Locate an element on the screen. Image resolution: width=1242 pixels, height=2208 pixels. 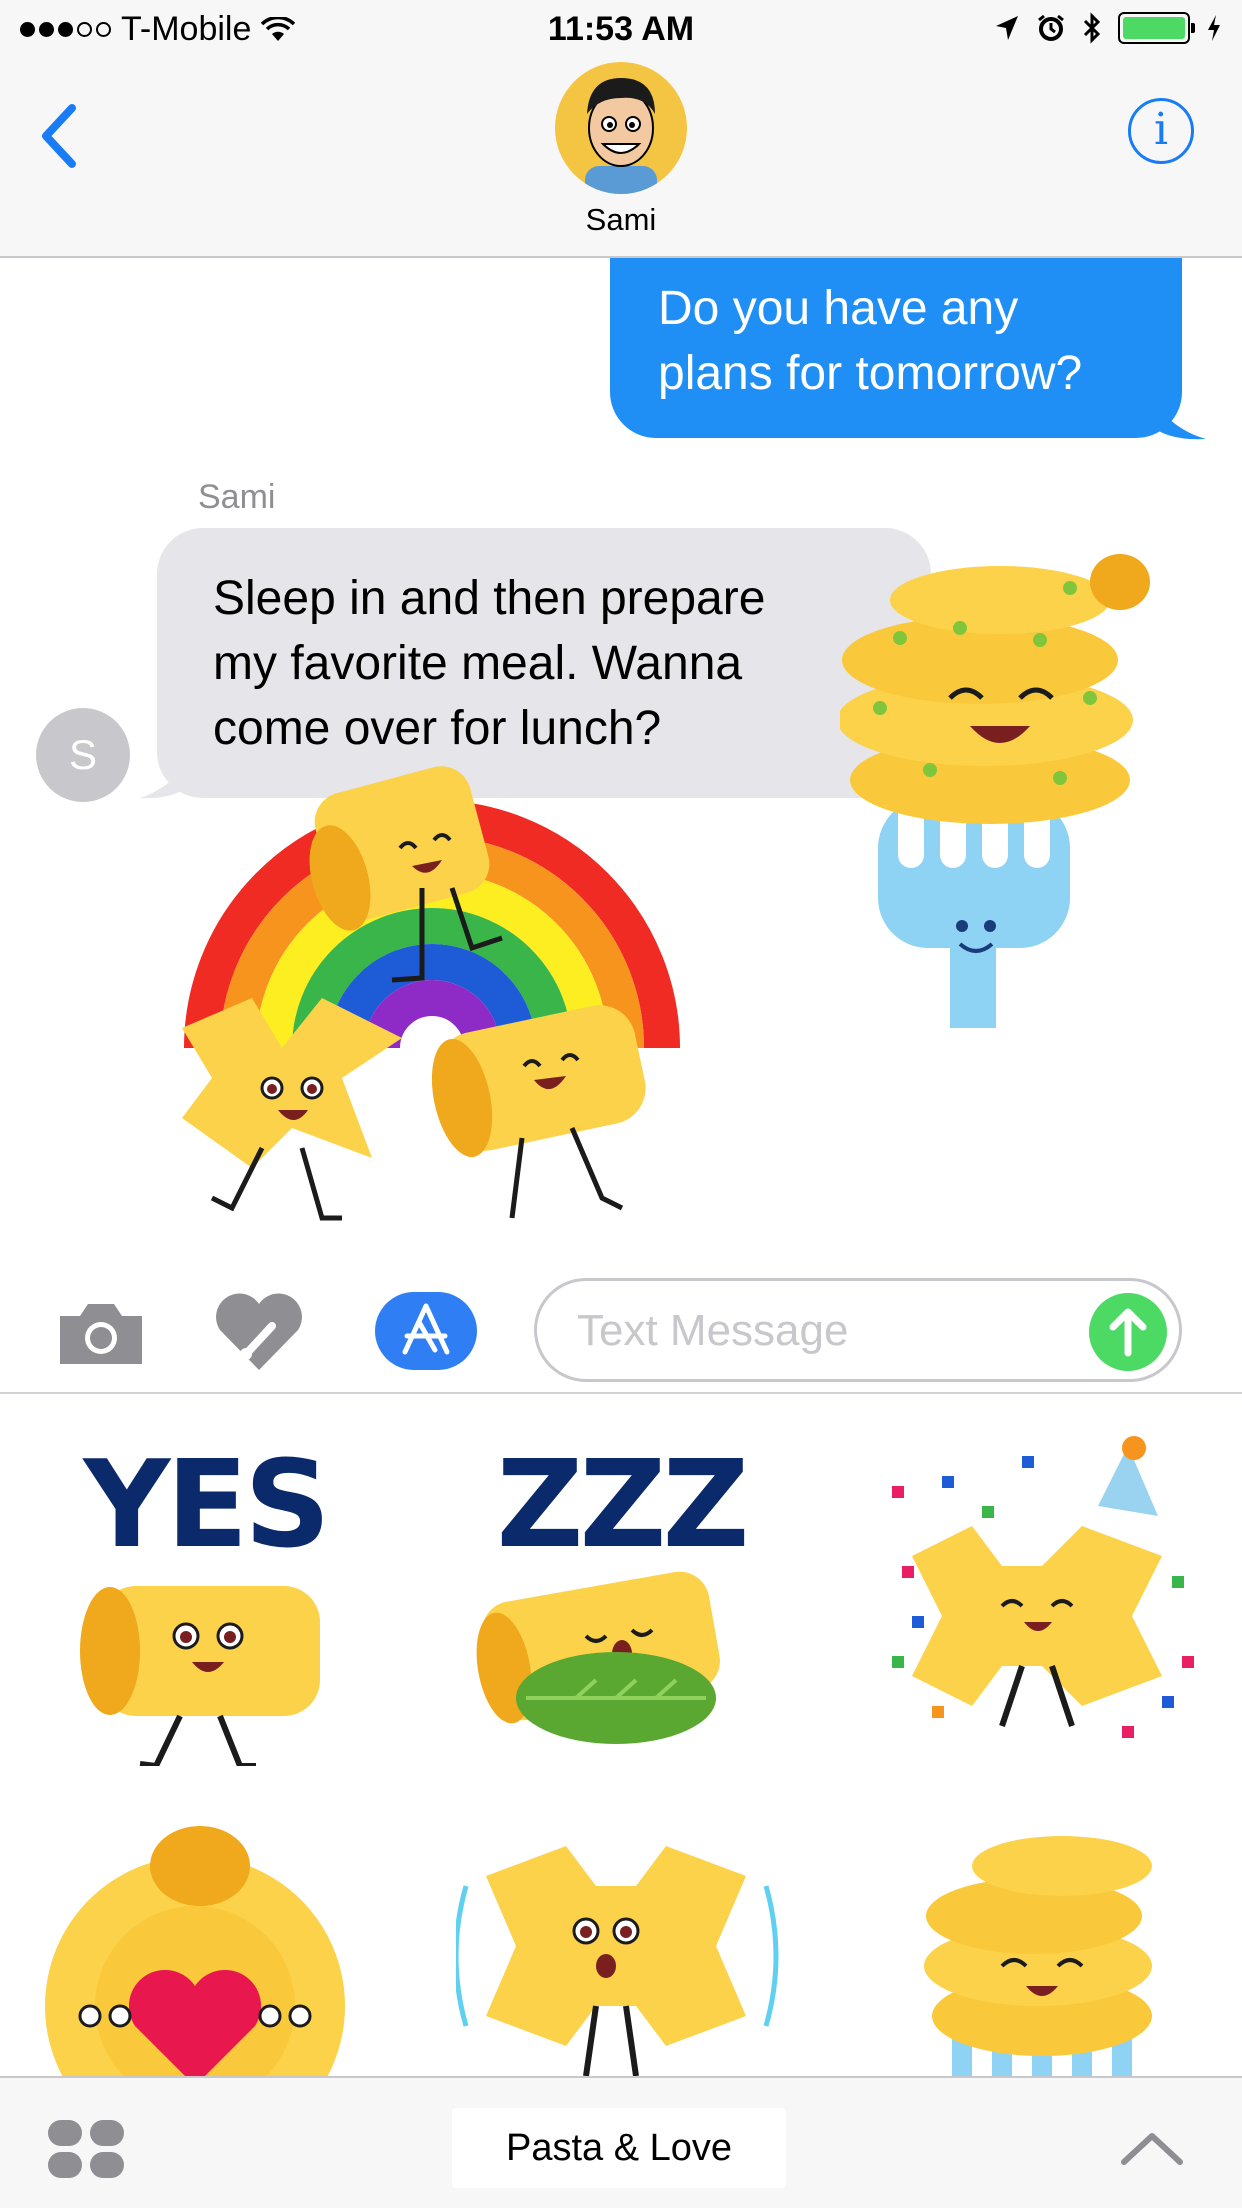
location-arrow-icon is located at coordinates (1007, 28).